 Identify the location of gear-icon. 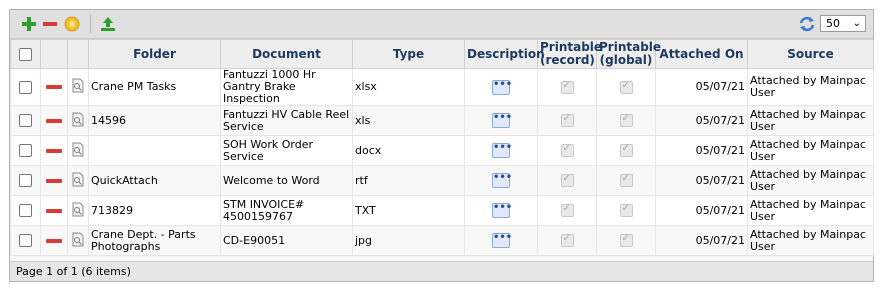
(72, 24).